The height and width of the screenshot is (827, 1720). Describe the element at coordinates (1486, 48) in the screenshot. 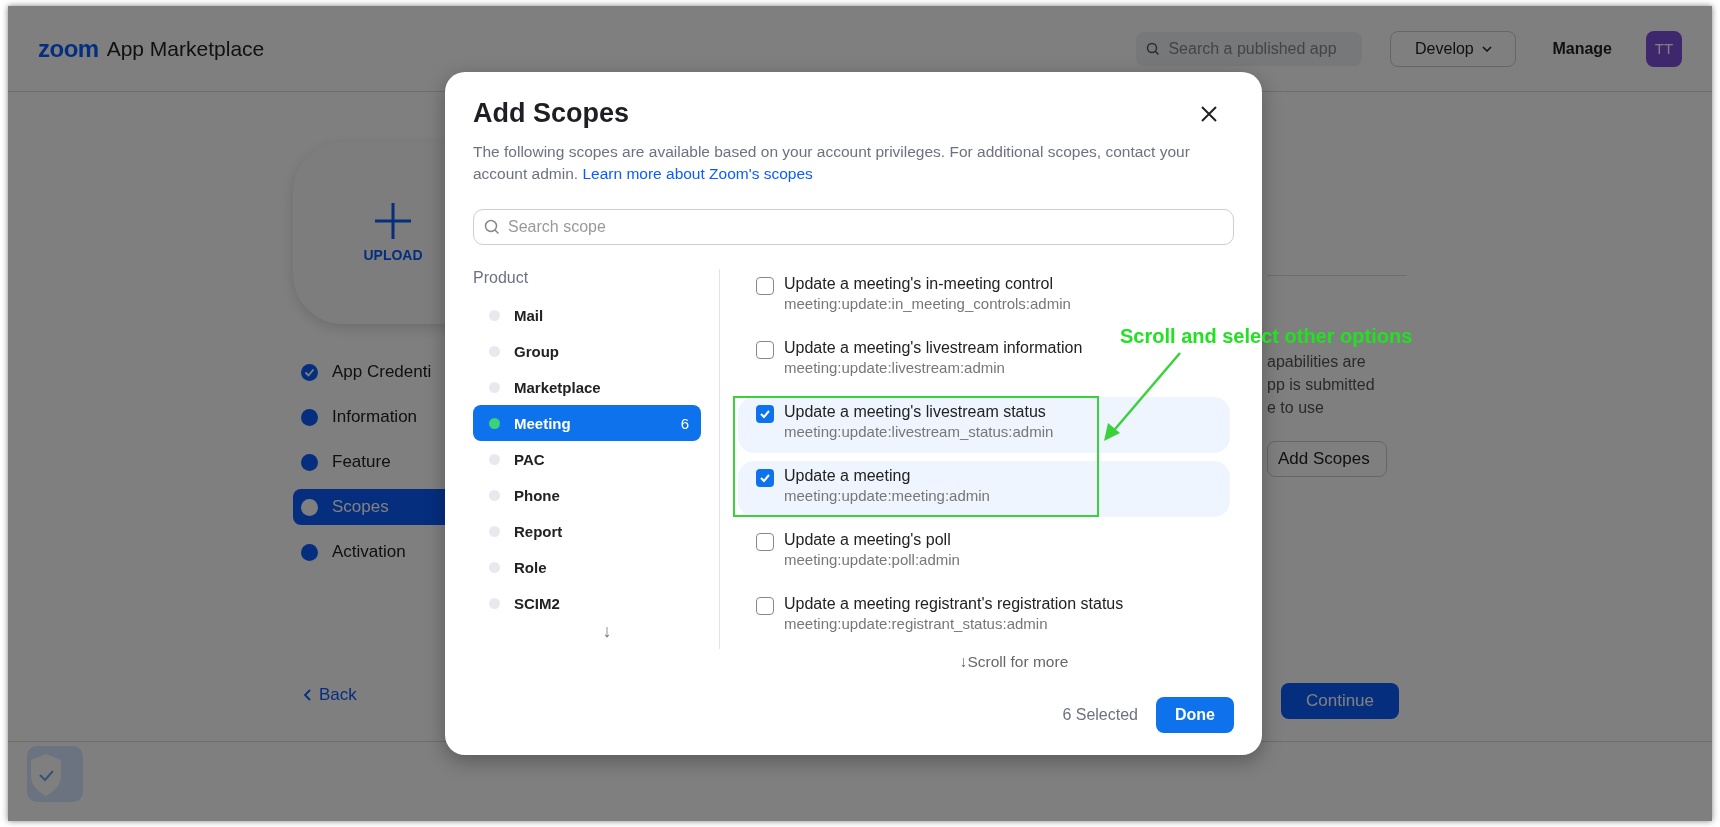

I see `chevron-down-icon` at that location.